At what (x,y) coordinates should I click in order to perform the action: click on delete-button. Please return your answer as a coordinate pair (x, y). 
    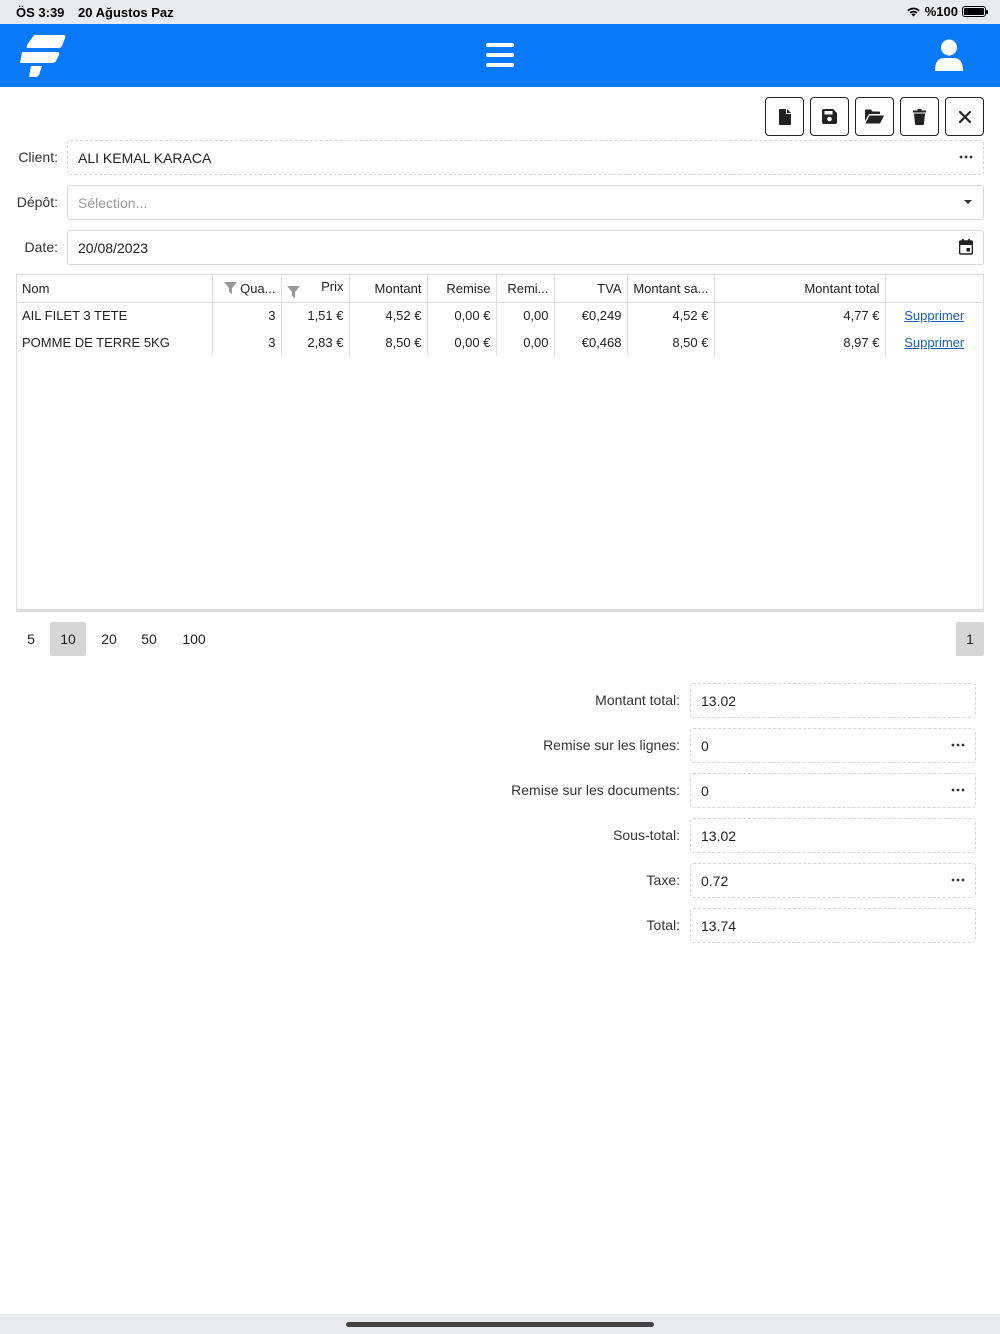
    Looking at the image, I should click on (919, 116).